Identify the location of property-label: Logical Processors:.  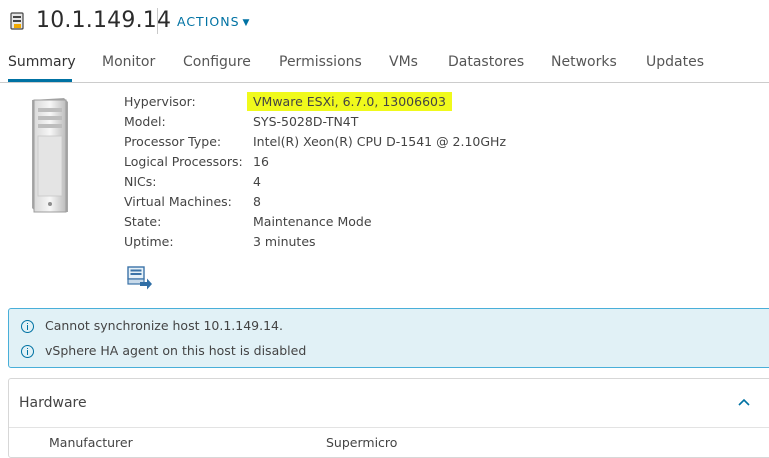
(183, 161).